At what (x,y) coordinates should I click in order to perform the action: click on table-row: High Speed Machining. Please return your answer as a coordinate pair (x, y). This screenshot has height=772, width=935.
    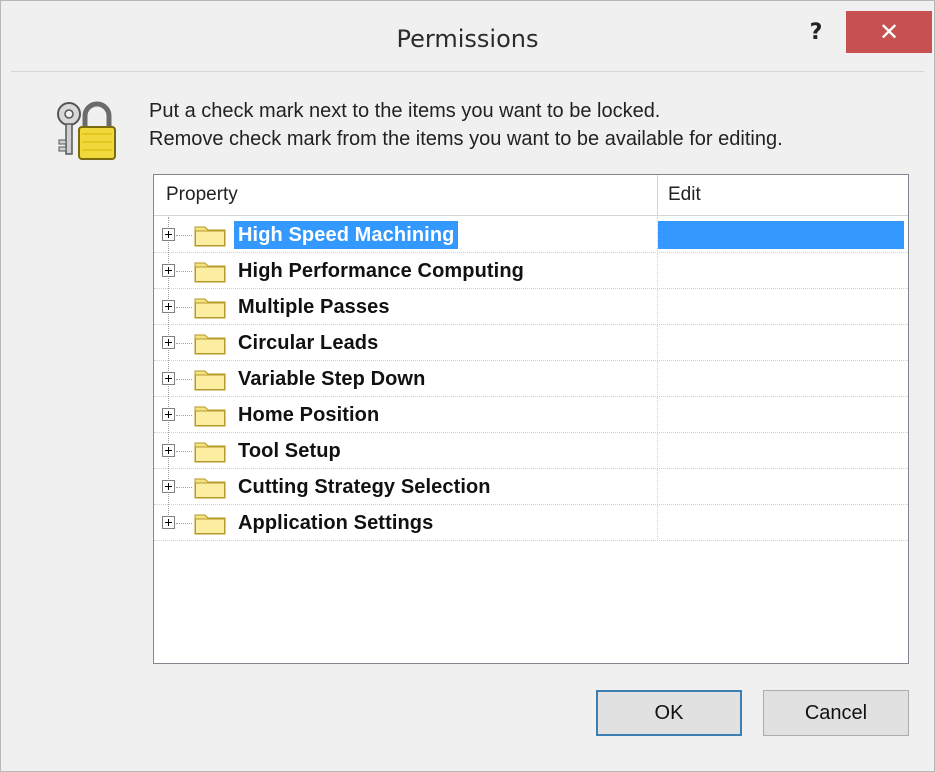
    Looking at the image, I should click on (531, 235).